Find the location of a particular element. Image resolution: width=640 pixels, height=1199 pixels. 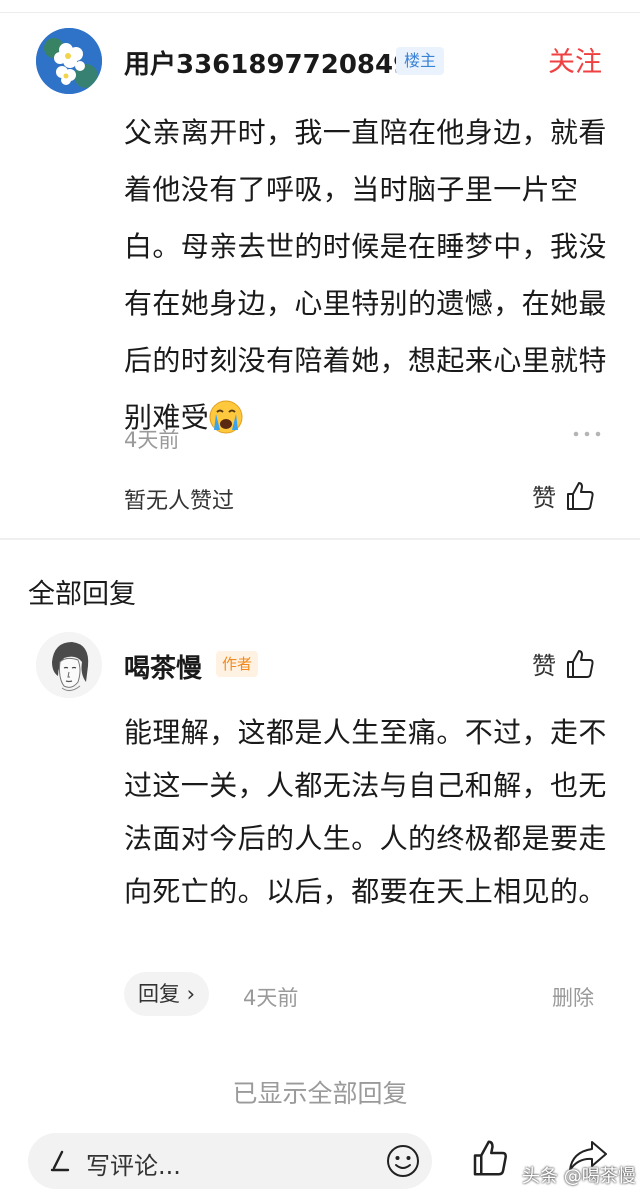

all-replies-shown-text: 已显示全部回复 is located at coordinates (320, 1093).